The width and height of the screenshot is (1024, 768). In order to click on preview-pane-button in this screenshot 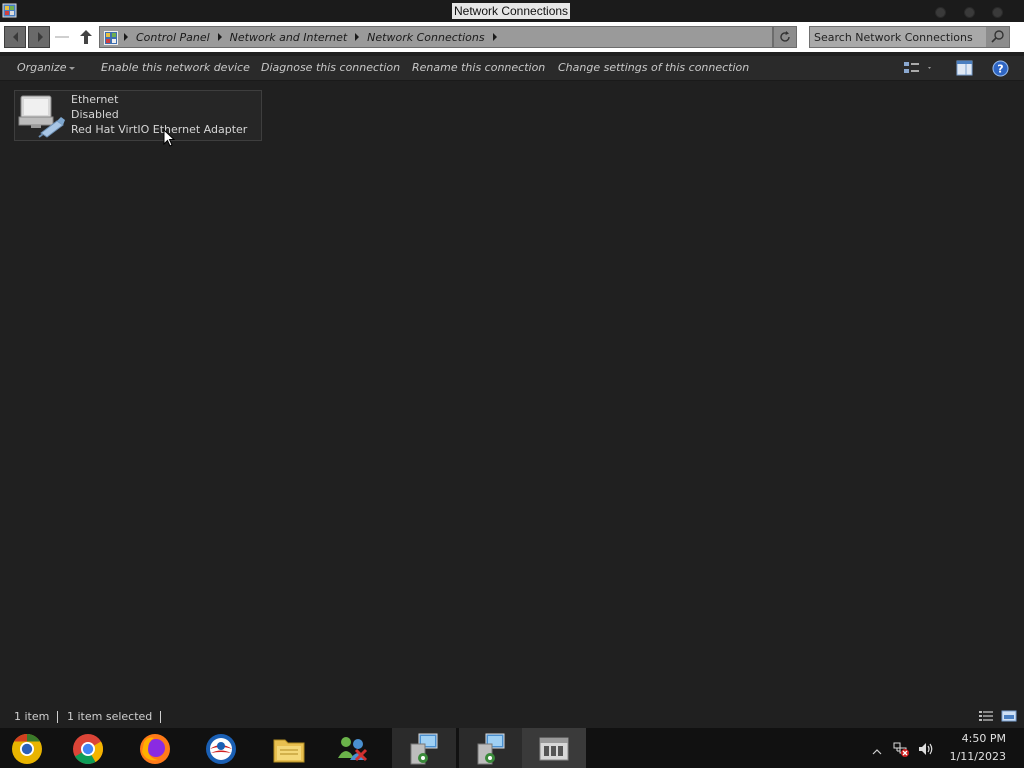, I will do `click(964, 70)`.